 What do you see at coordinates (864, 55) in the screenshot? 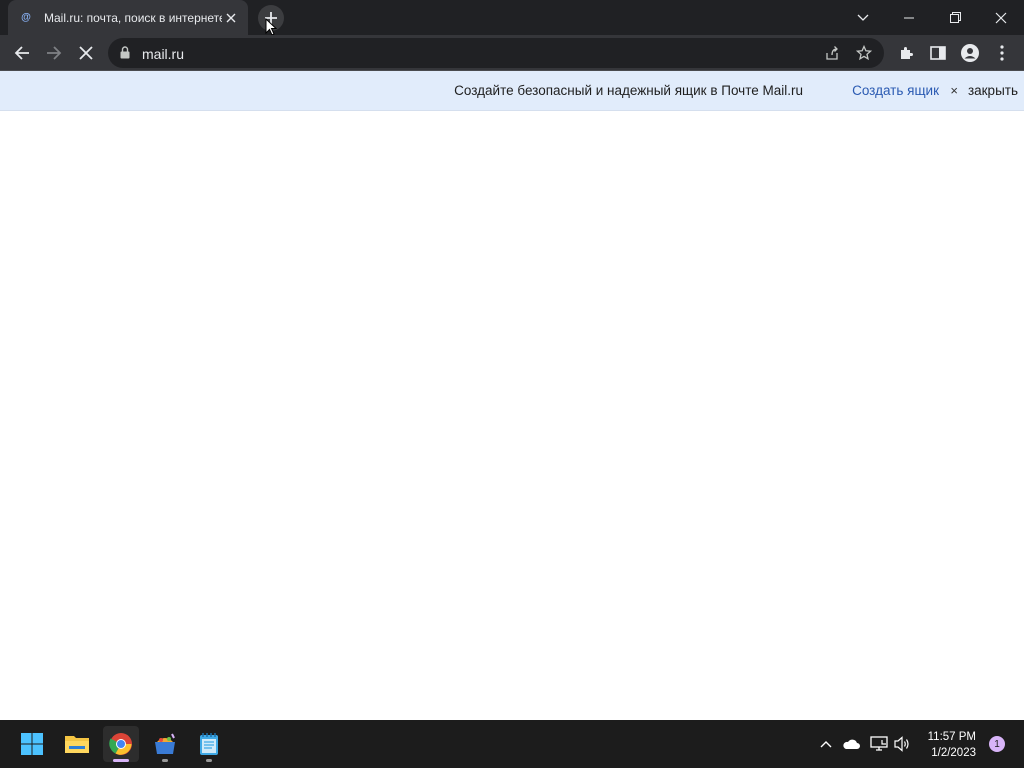
I see `bookmark-star-icon` at bounding box center [864, 55].